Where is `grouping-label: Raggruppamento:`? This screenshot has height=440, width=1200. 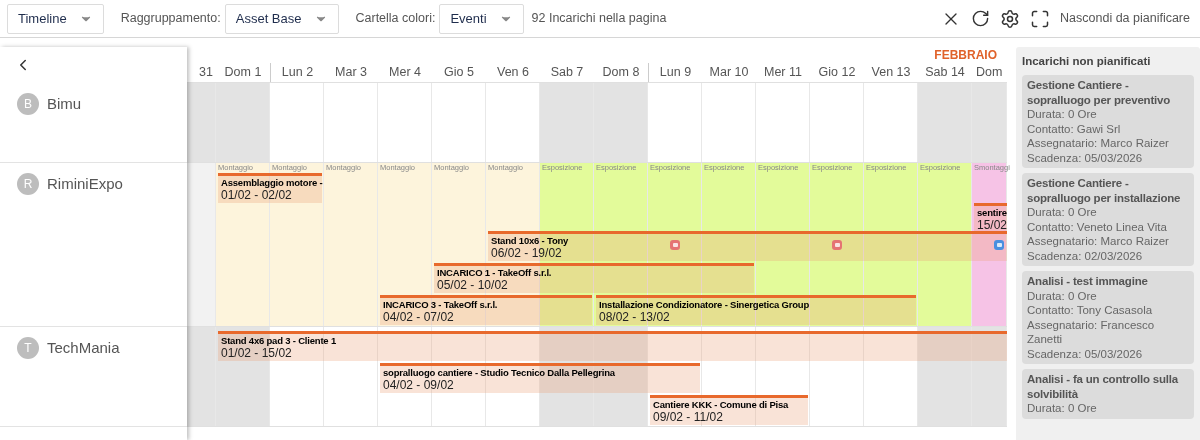
grouping-label: Raggruppamento: is located at coordinates (170, 19).